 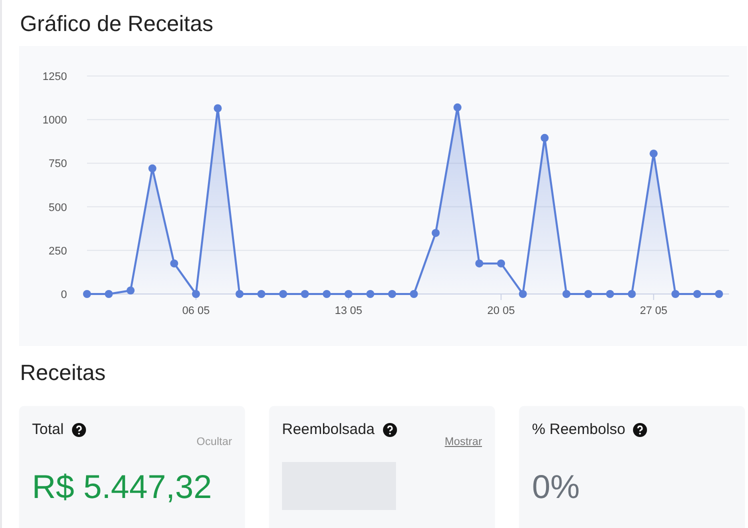 What do you see at coordinates (654, 311) in the screenshot?
I see `x-axis-label: 27 05` at bounding box center [654, 311].